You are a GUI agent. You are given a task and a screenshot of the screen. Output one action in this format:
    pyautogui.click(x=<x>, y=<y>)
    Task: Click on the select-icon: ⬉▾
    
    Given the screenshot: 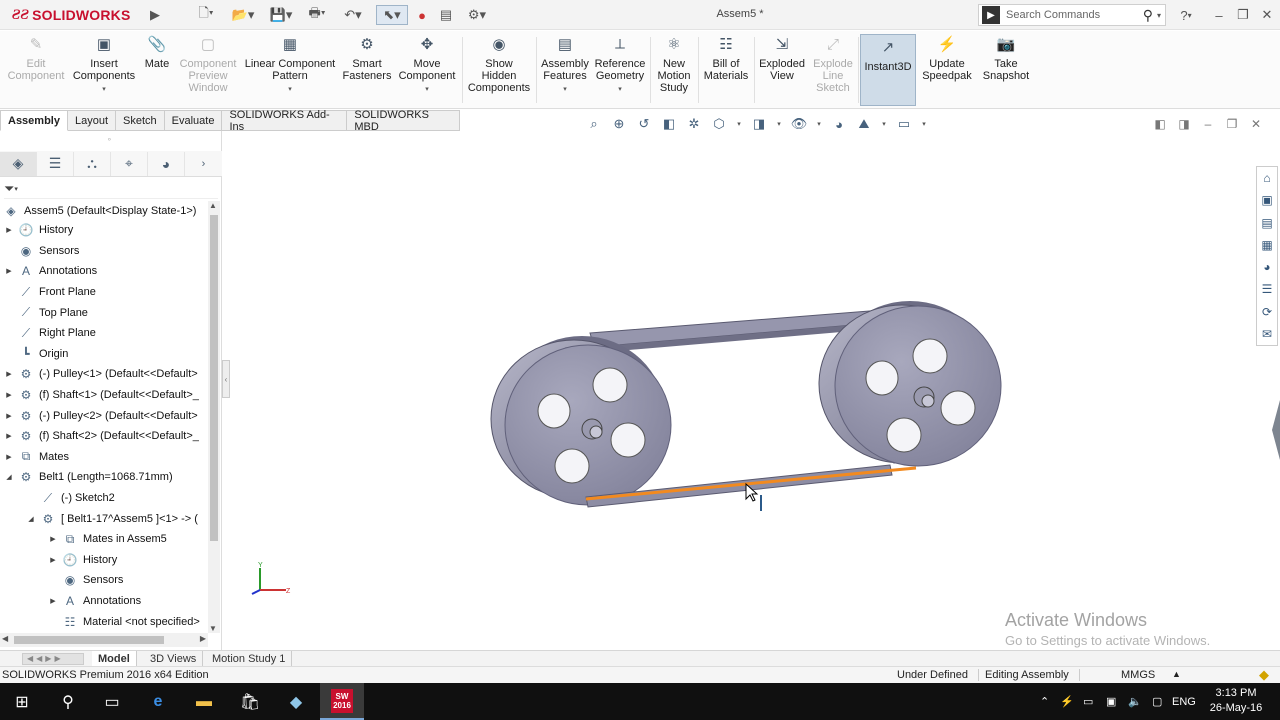 What is the action you would take?
    pyautogui.click(x=392, y=15)
    